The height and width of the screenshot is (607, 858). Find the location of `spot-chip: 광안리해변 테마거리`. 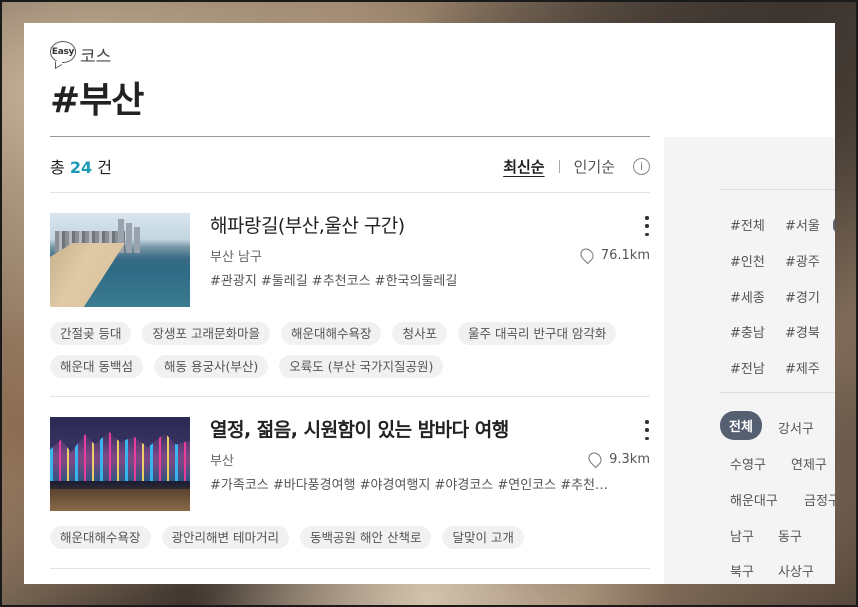

spot-chip: 광안리해변 테마거리 is located at coordinates (225, 537).